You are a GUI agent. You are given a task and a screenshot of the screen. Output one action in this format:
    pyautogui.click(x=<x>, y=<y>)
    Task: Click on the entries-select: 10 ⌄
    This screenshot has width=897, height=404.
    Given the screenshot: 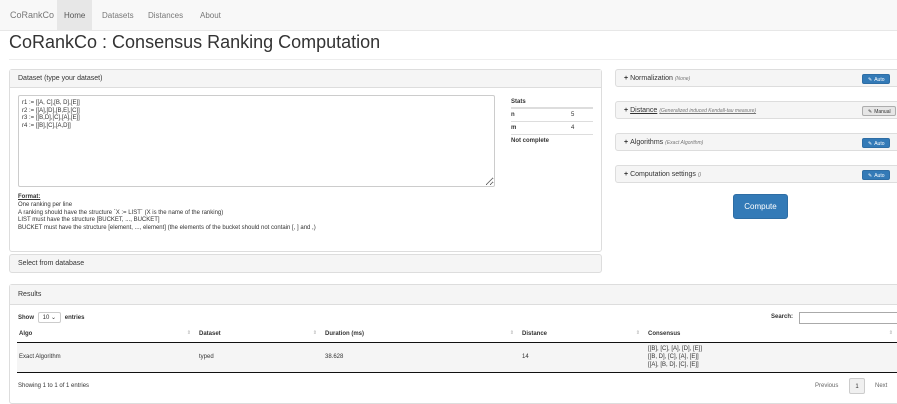 What is the action you would take?
    pyautogui.click(x=49, y=317)
    